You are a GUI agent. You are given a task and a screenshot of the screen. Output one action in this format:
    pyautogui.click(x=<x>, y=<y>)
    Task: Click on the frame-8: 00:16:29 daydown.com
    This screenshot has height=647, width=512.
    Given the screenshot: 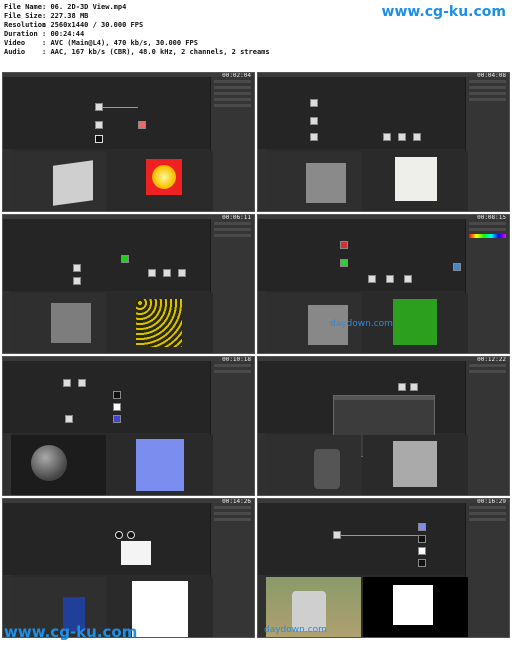 What is the action you would take?
    pyautogui.click(x=383, y=568)
    